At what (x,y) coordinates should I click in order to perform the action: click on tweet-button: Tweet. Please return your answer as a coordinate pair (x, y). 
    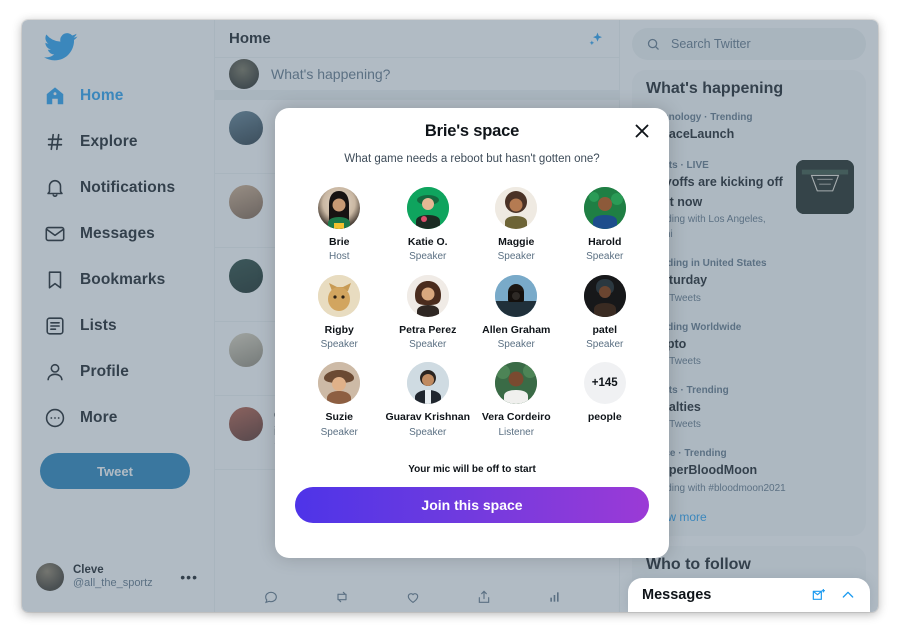
    Looking at the image, I should click on (115, 471).